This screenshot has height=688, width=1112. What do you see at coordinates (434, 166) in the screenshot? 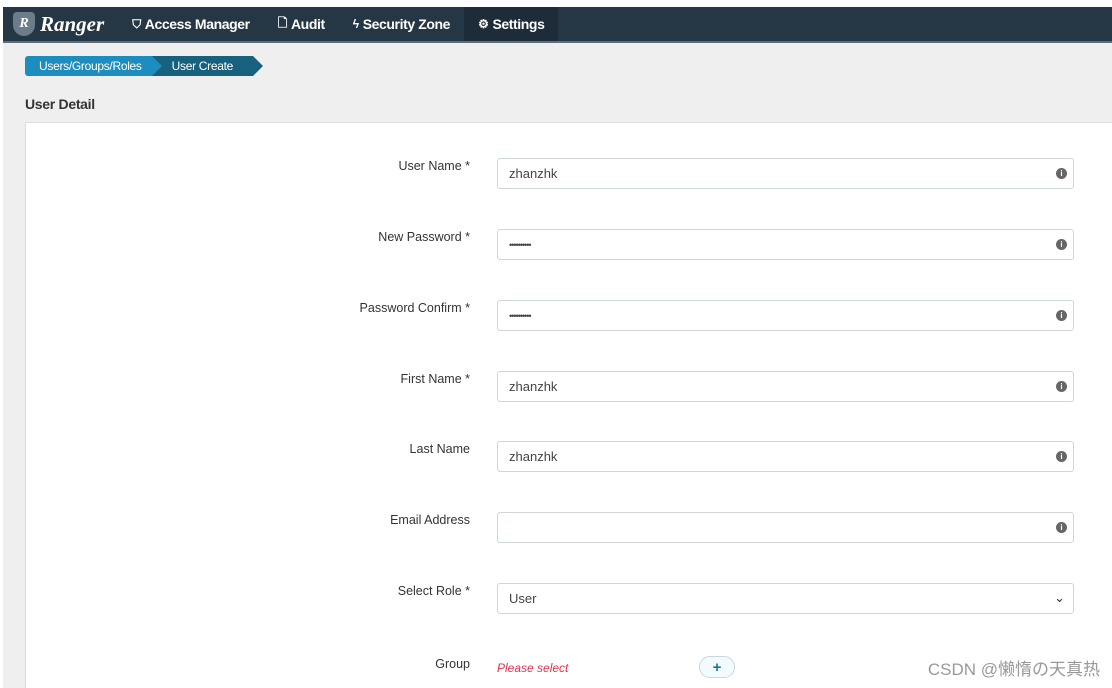
I see `user-name-label: User Name *` at bounding box center [434, 166].